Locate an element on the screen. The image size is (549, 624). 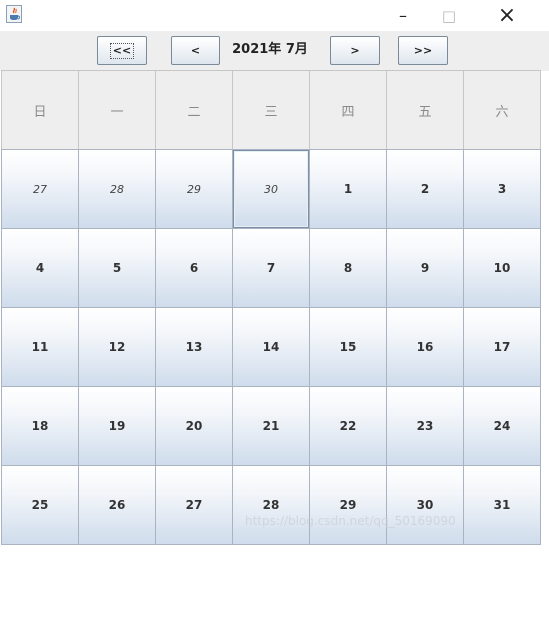
weekday-header-thu: 四 is located at coordinates (348, 110).